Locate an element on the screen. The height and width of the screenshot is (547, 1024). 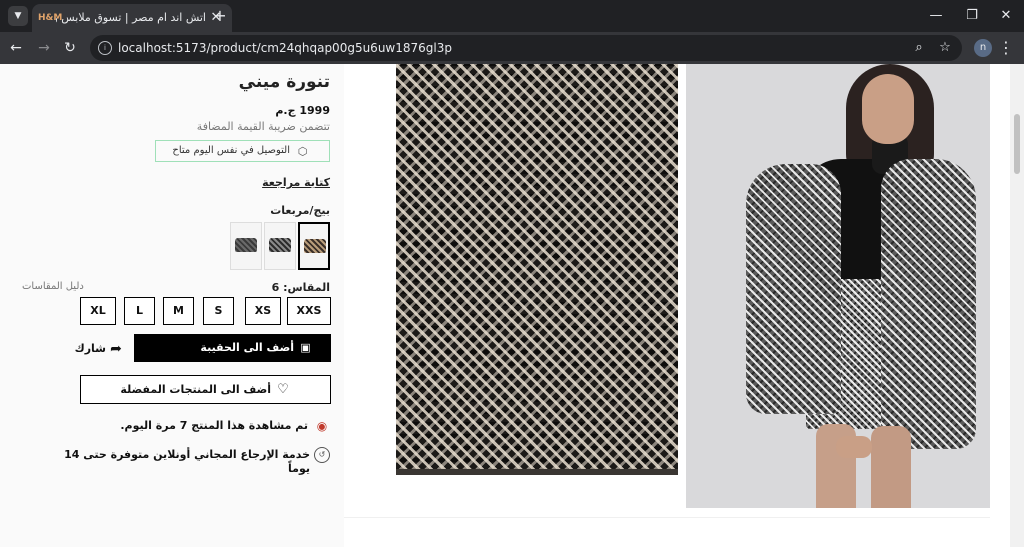
size-button-m: M is located at coordinates (178, 311).